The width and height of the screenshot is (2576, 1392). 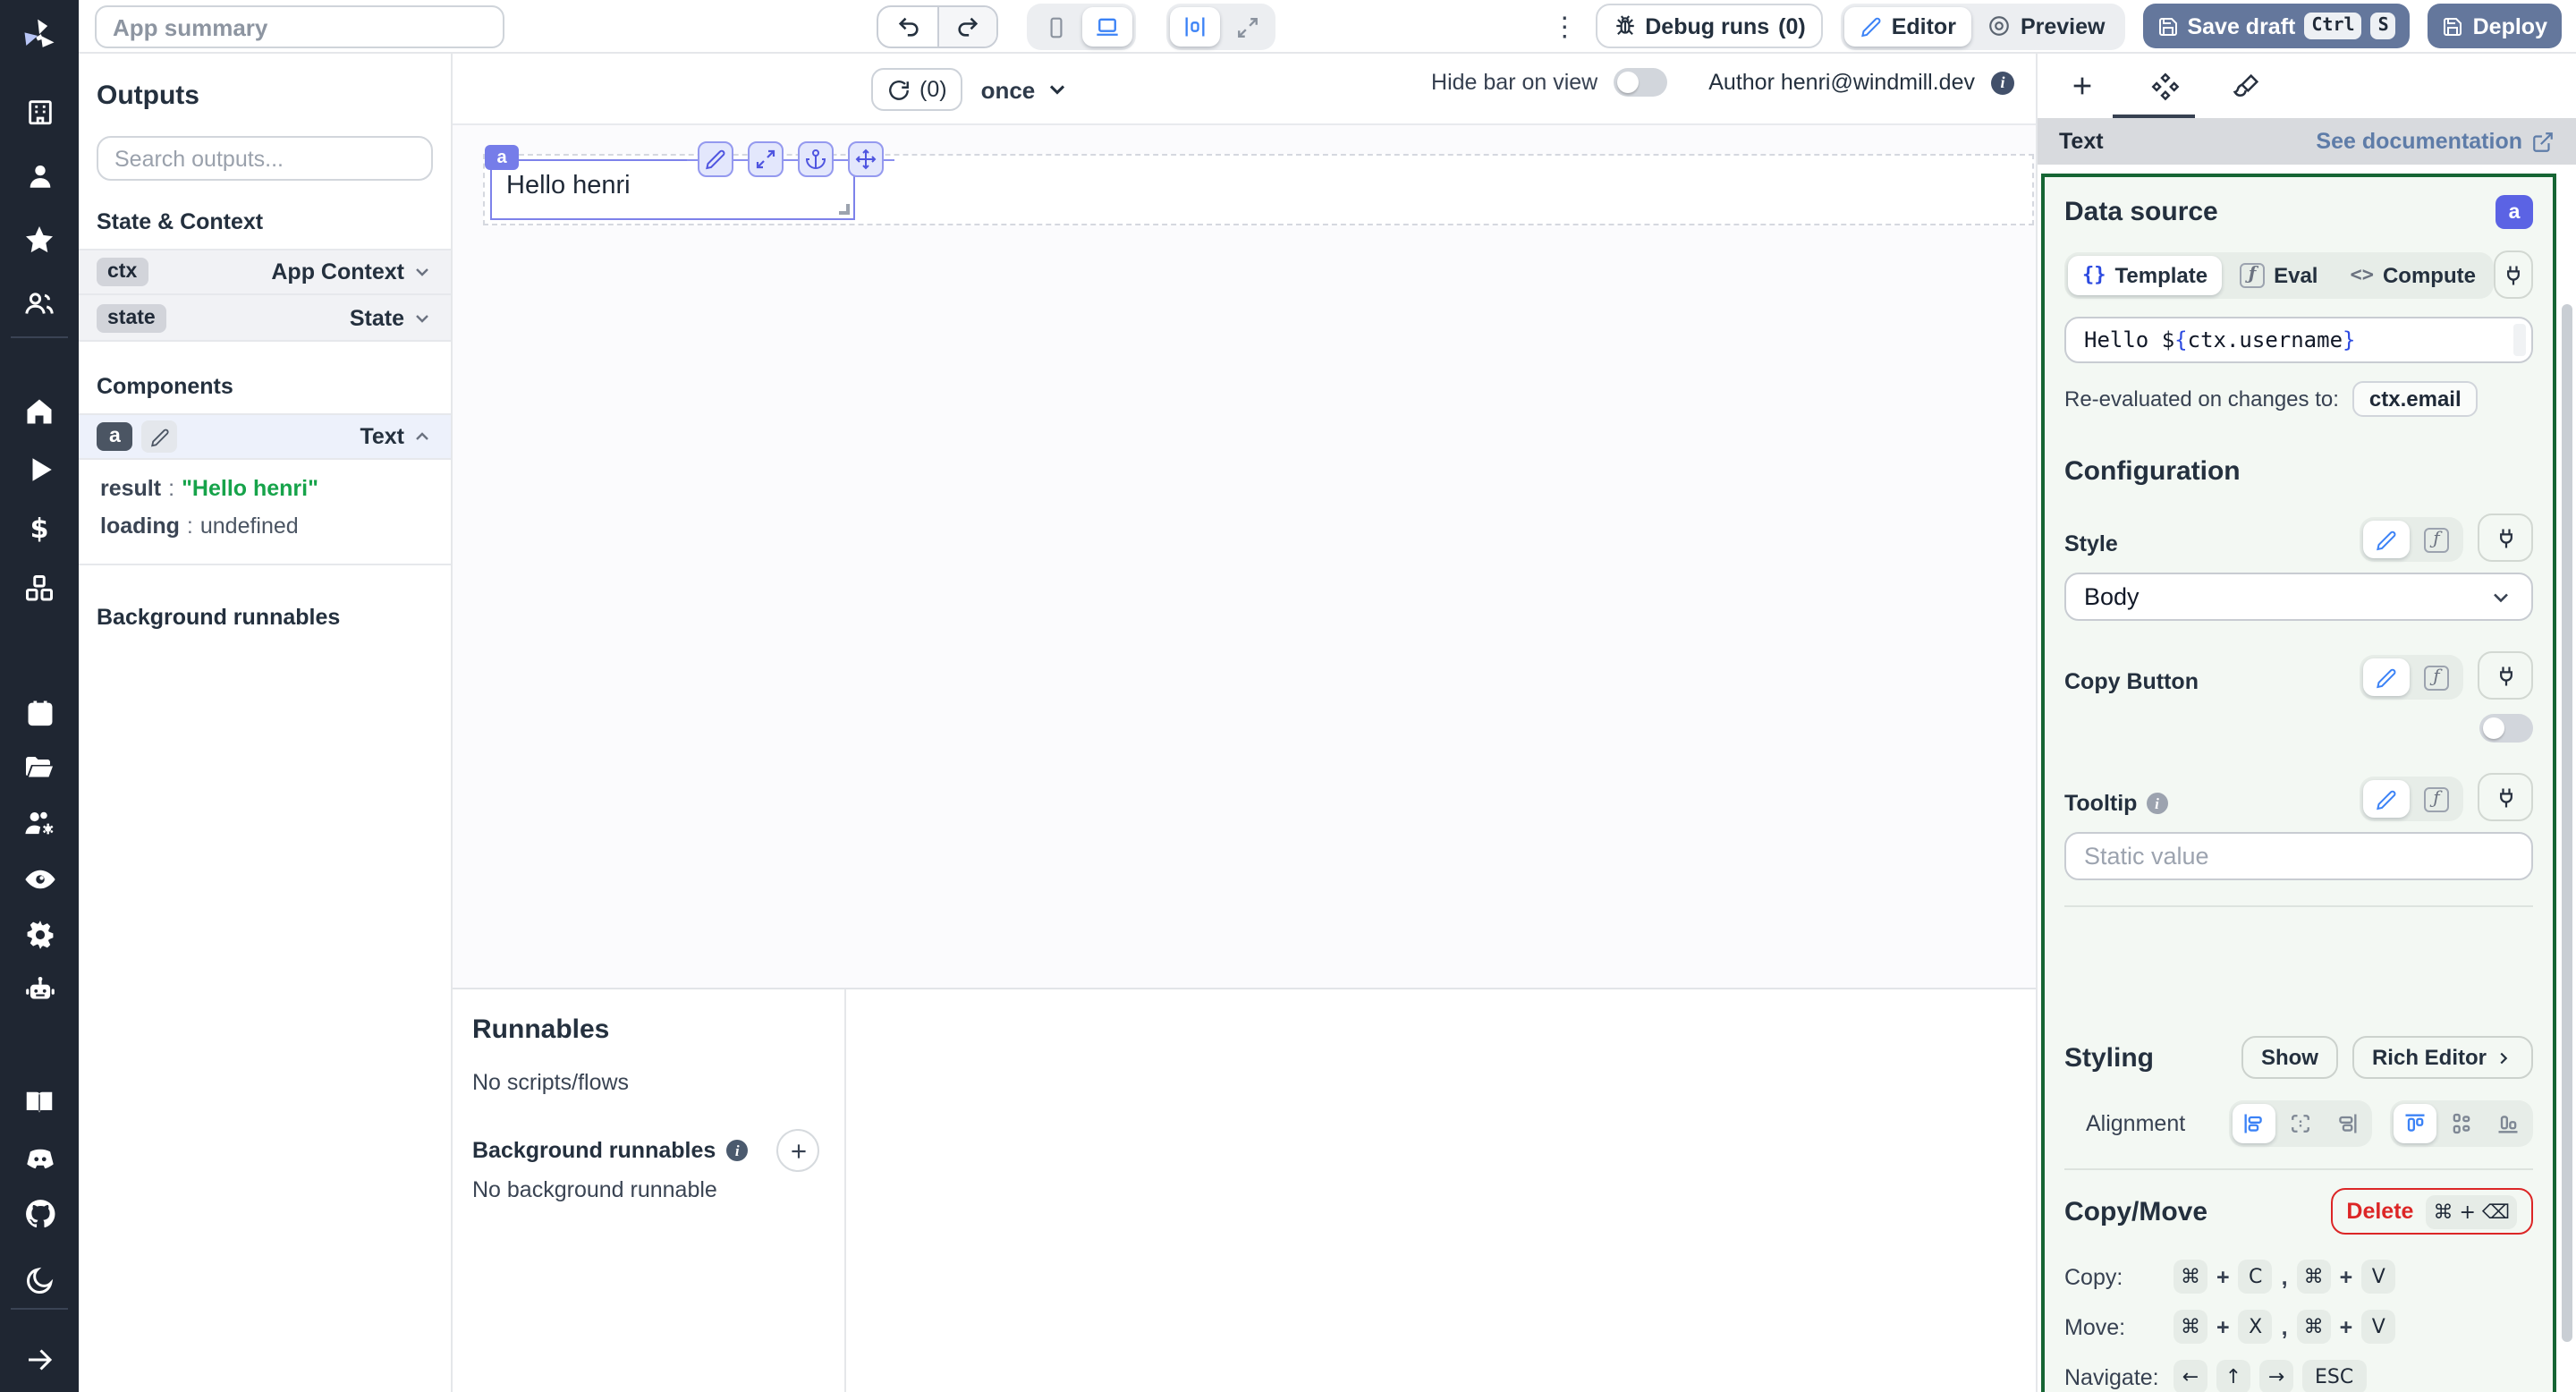 What do you see at coordinates (2461, 1123) in the screenshot?
I see `align-middle-button` at bounding box center [2461, 1123].